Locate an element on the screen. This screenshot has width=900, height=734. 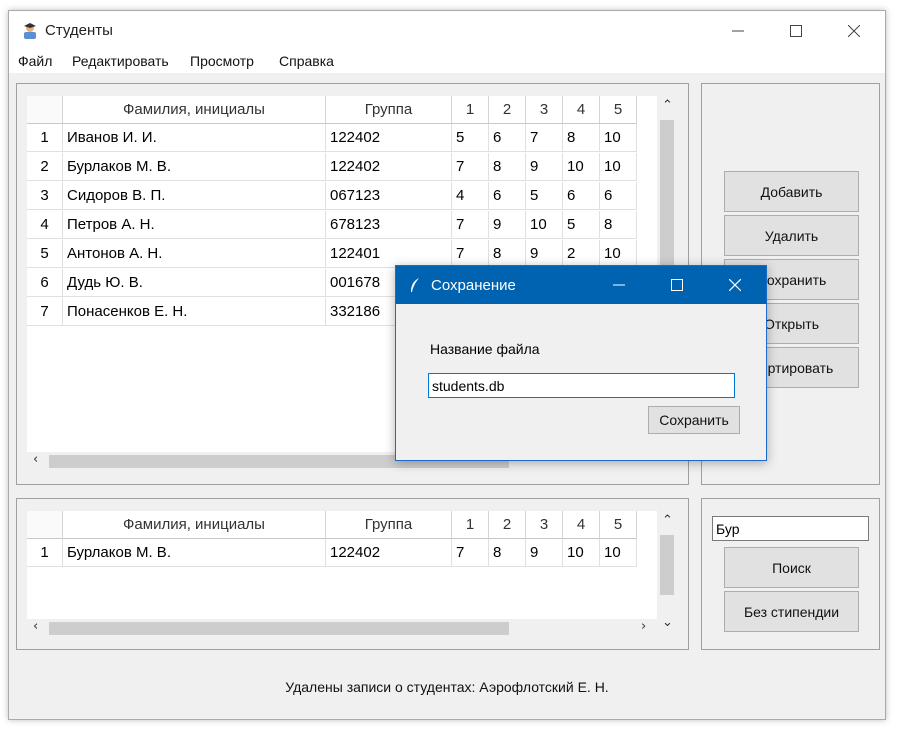
cell-grade-4: 8 is located at coordinates (581, 138).